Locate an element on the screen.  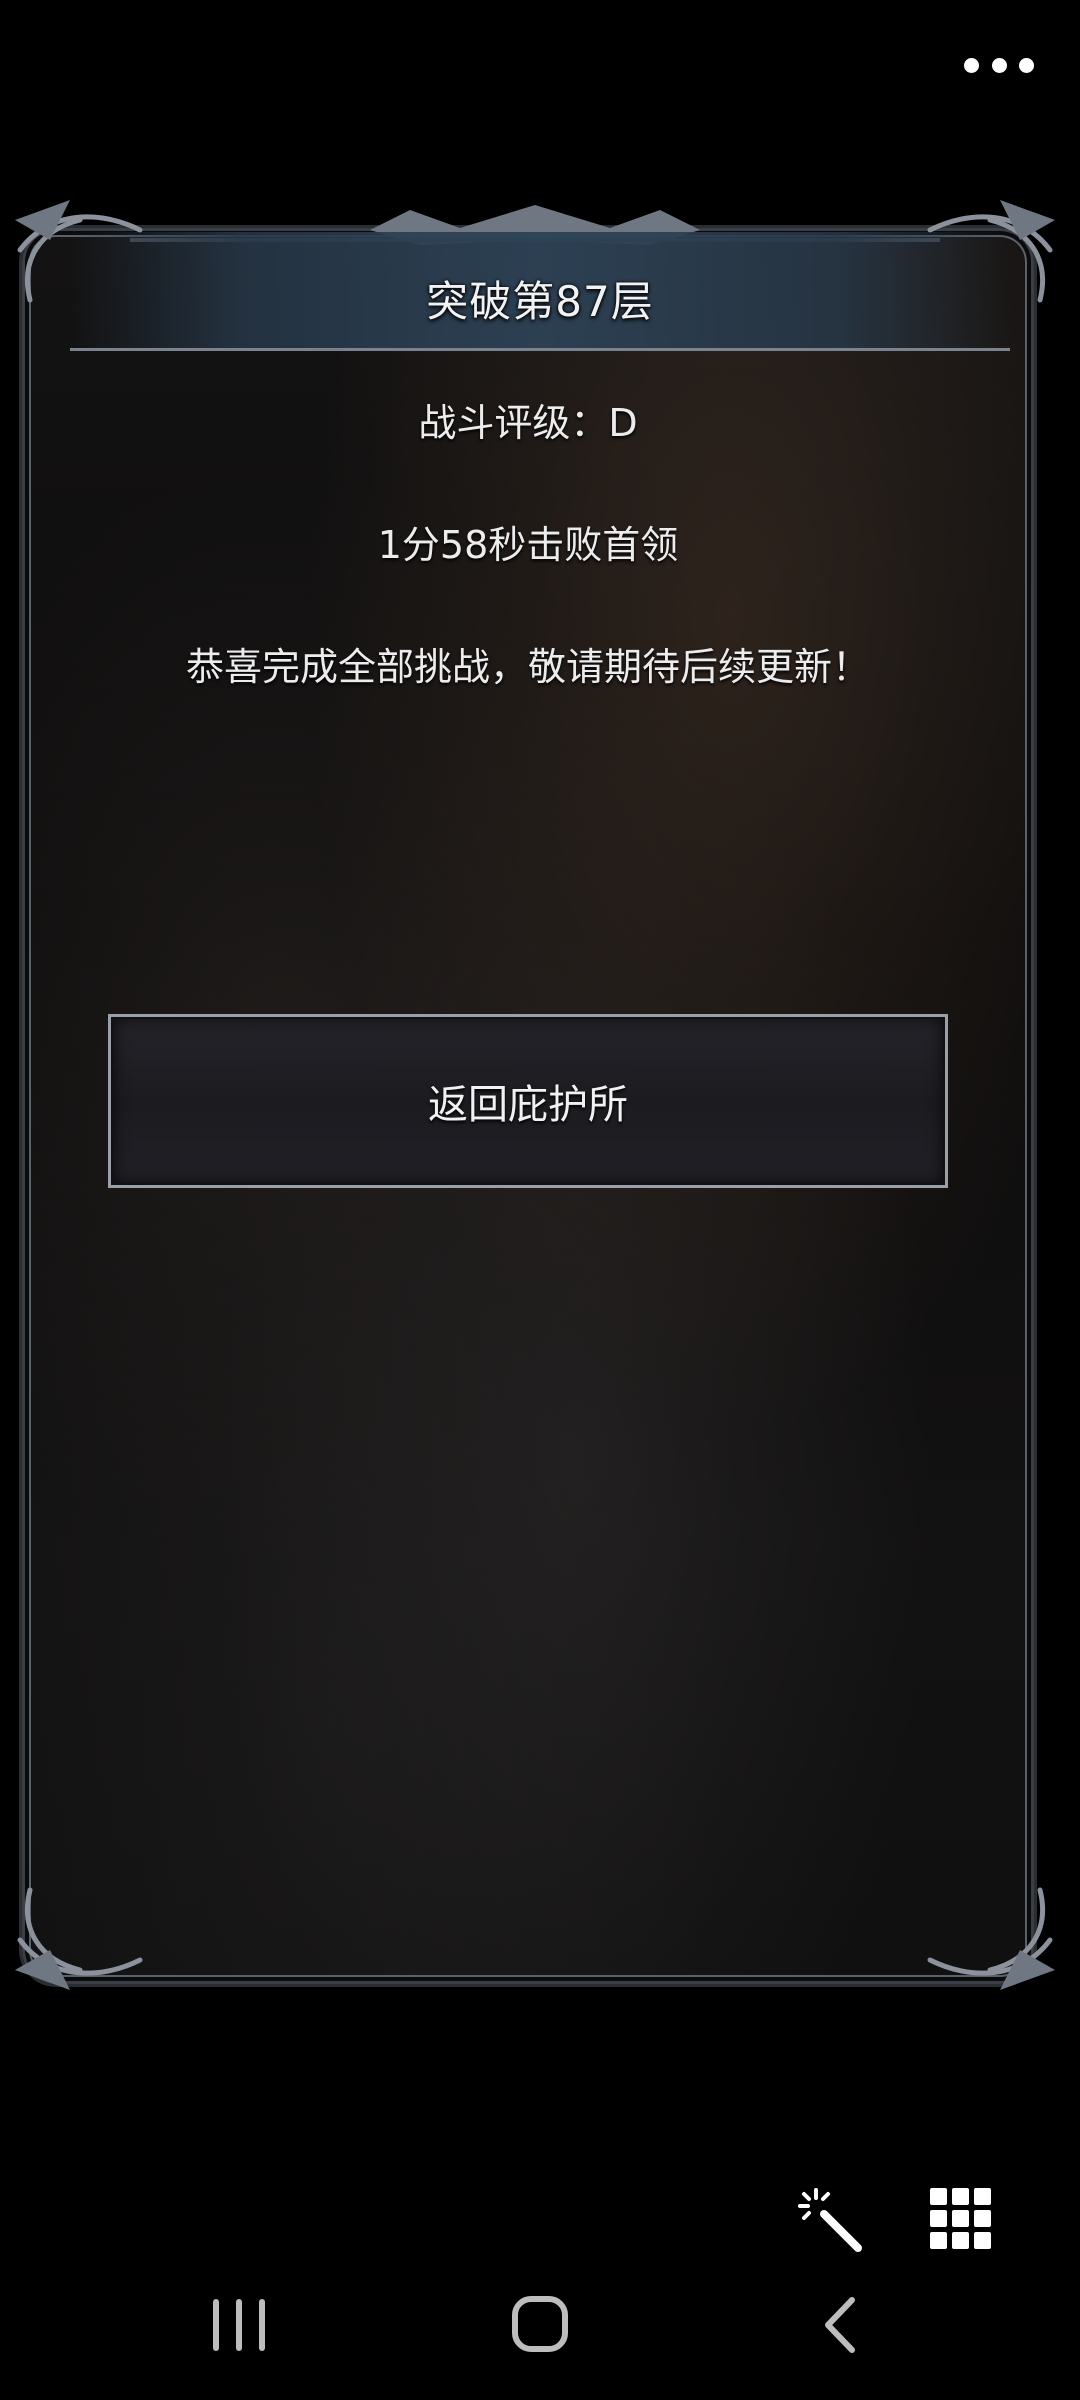
magic-wand-icon is located at coordinates (831, 2221).